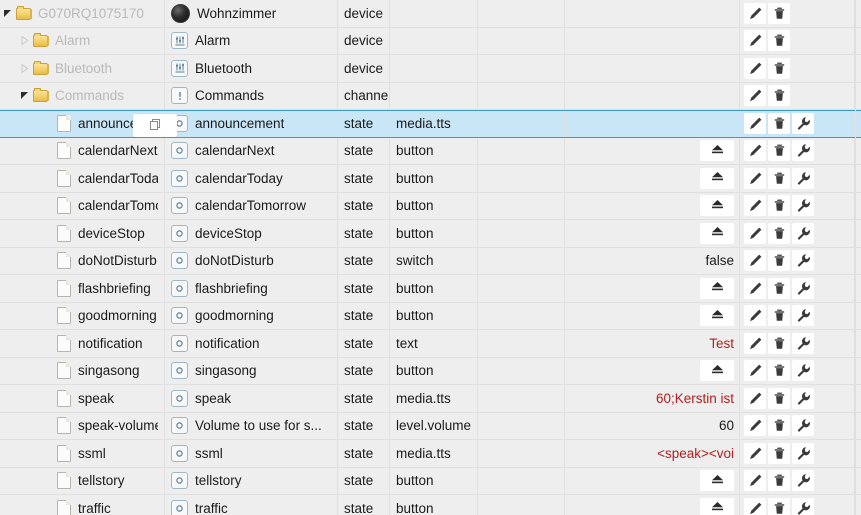  I want to click on triangle-right-icon, so click(24, 68).